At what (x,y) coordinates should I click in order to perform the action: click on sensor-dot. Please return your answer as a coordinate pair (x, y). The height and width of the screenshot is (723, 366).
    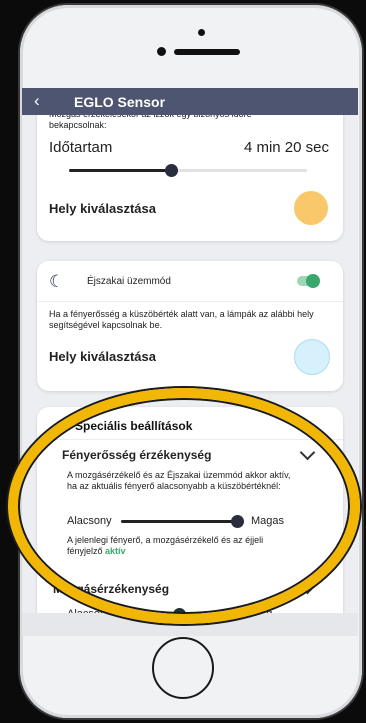
    Looking at the image, I should click on (201, 32).